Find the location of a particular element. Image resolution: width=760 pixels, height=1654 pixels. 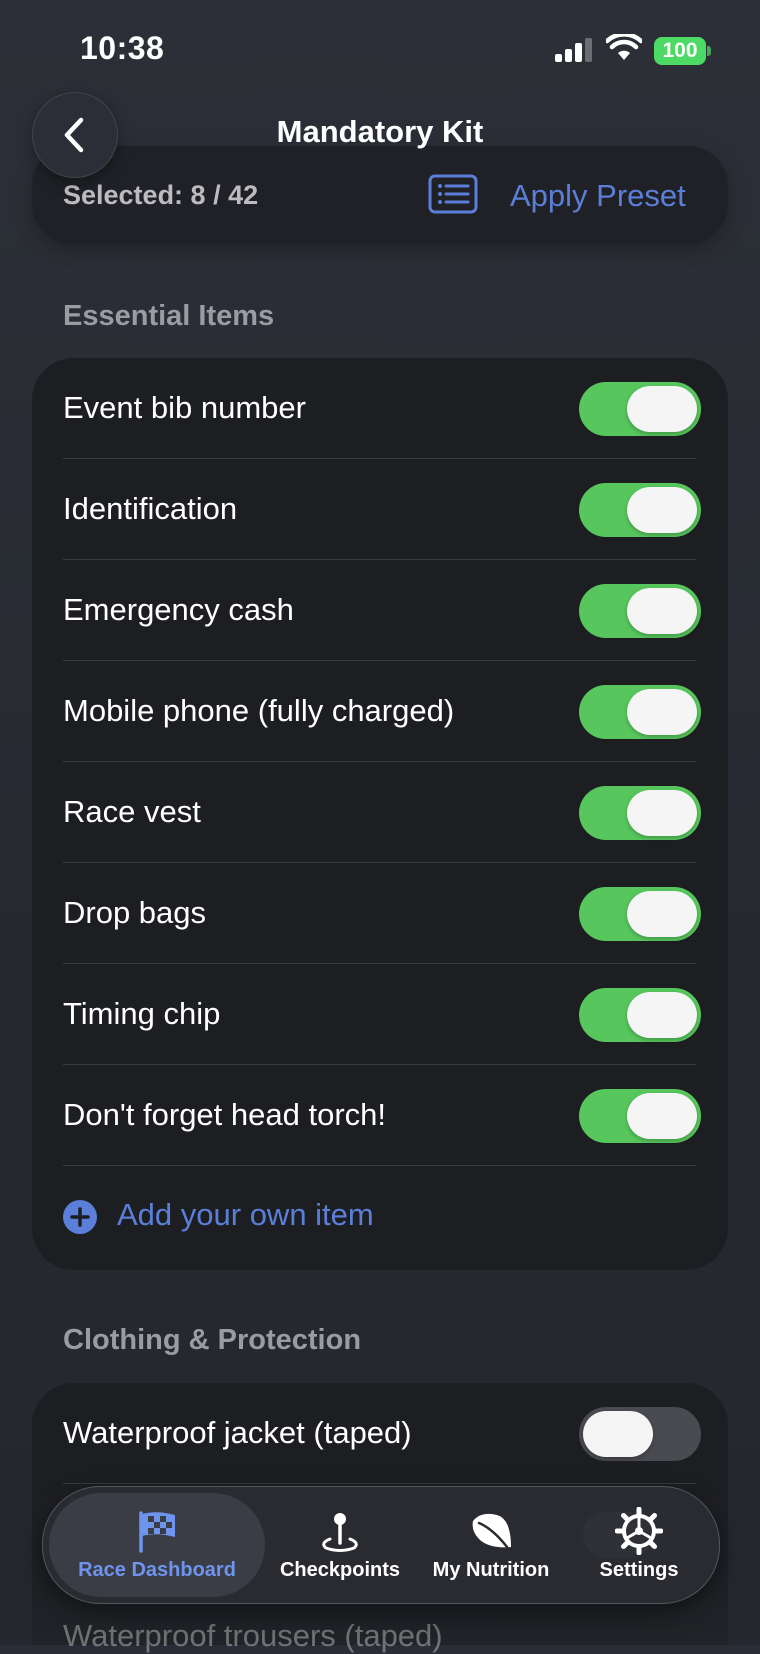

kit-item-row: Drop bags is located at coordinates (380, 913).